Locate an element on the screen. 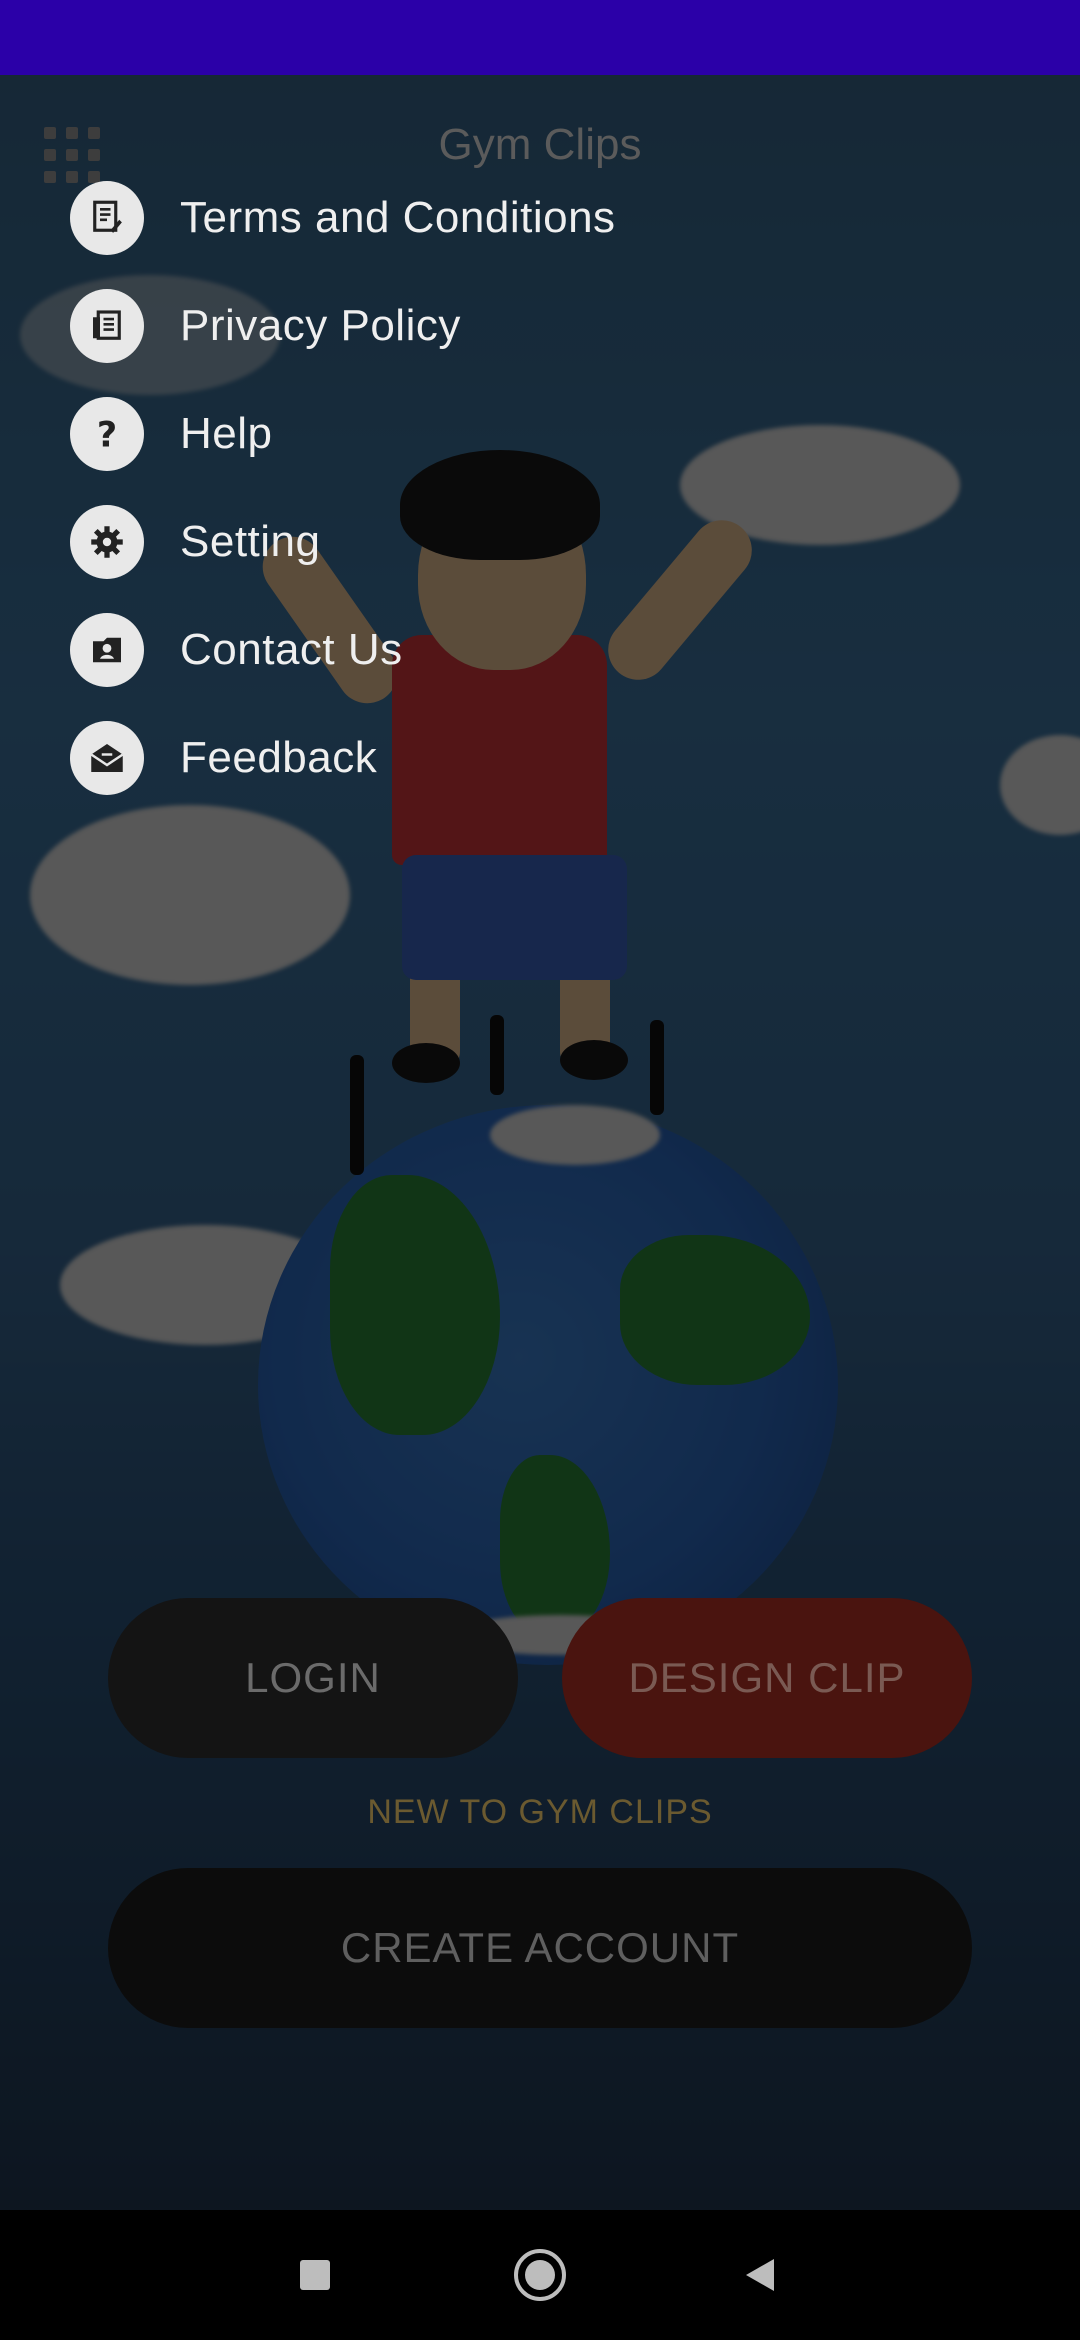  drawer-item-setting: Setting is located at coordinates (195, 542).